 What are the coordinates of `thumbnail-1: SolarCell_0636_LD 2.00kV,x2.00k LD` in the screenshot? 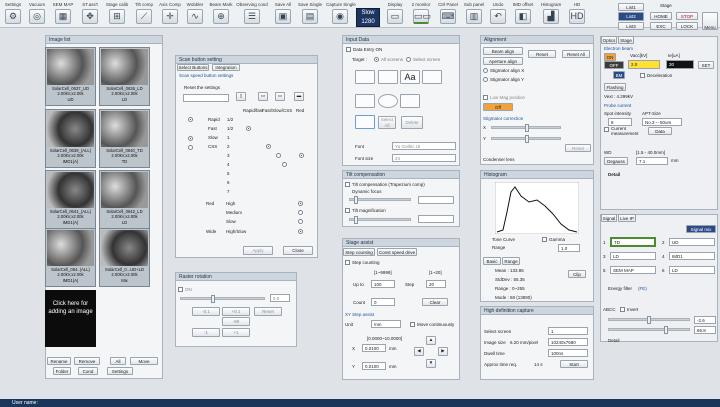 It's located at (124, 76).